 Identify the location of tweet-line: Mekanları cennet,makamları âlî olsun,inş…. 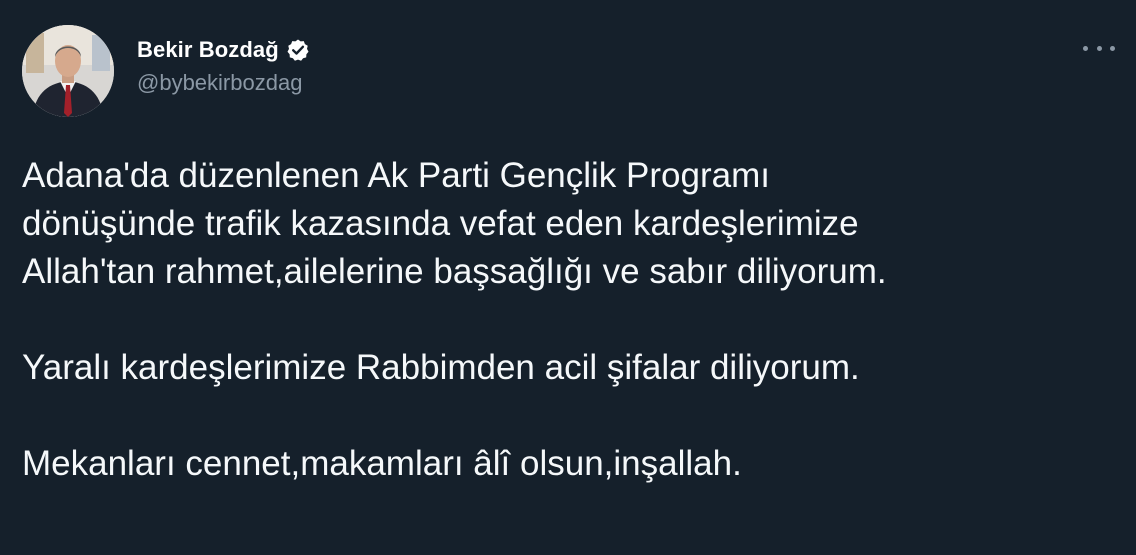
(382, 463).